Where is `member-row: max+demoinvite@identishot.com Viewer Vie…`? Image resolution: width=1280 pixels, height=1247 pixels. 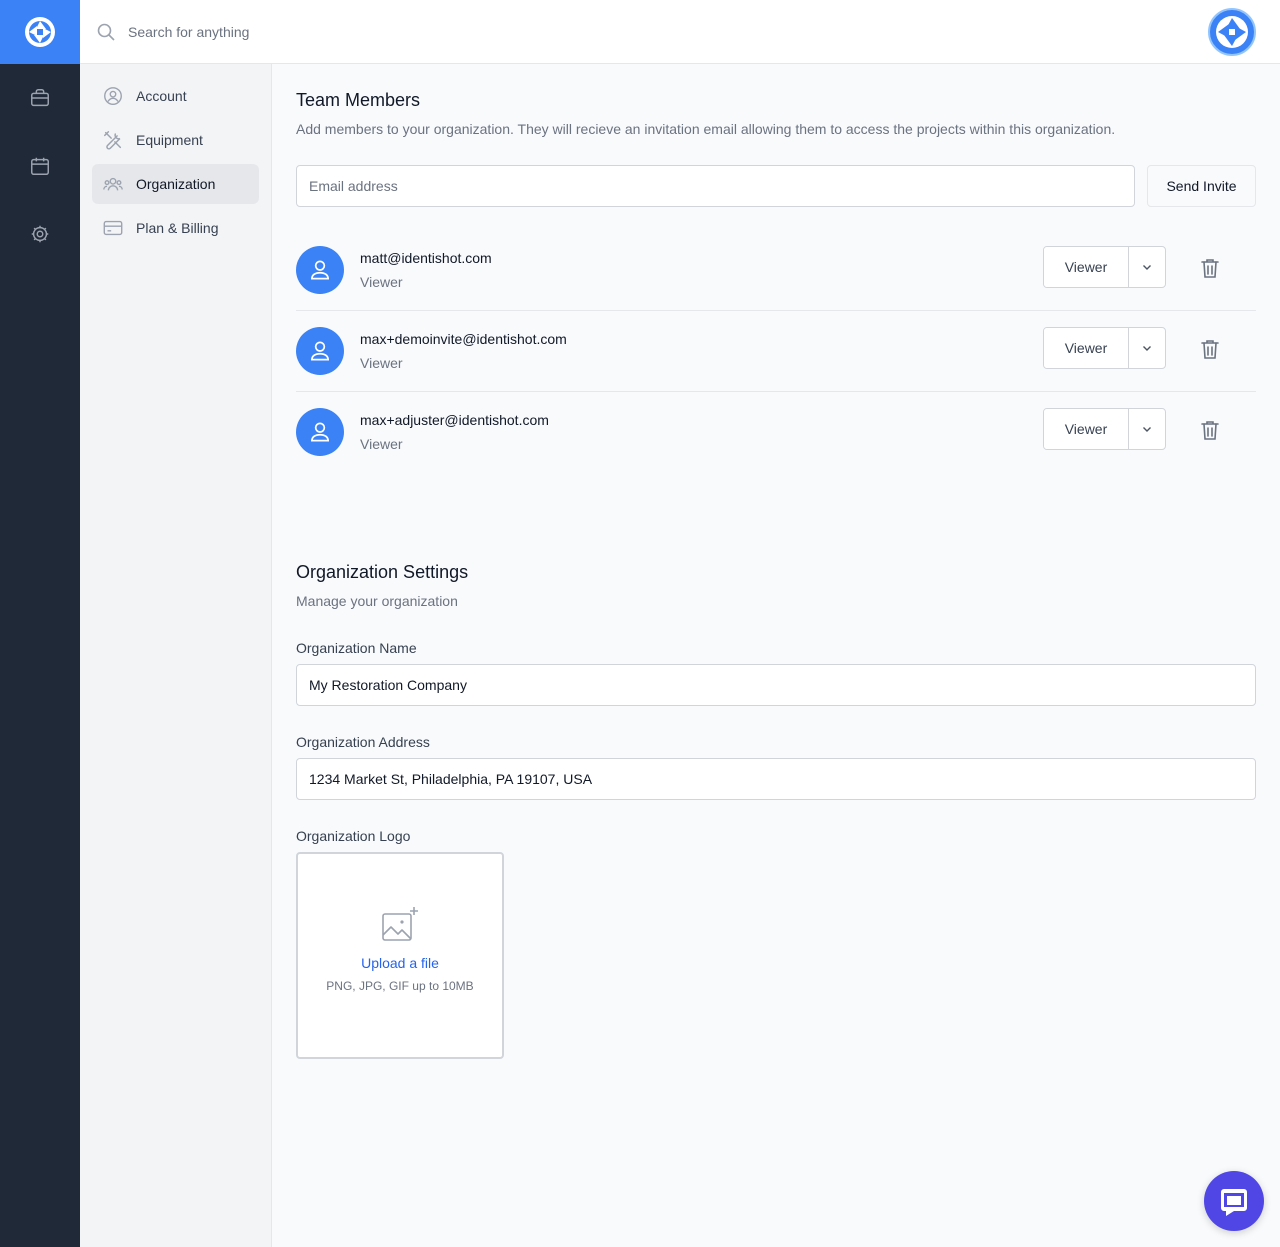
member-row: max+demoinvite@identishot.com Viewer Vie… is located at coordinates (776, 351).